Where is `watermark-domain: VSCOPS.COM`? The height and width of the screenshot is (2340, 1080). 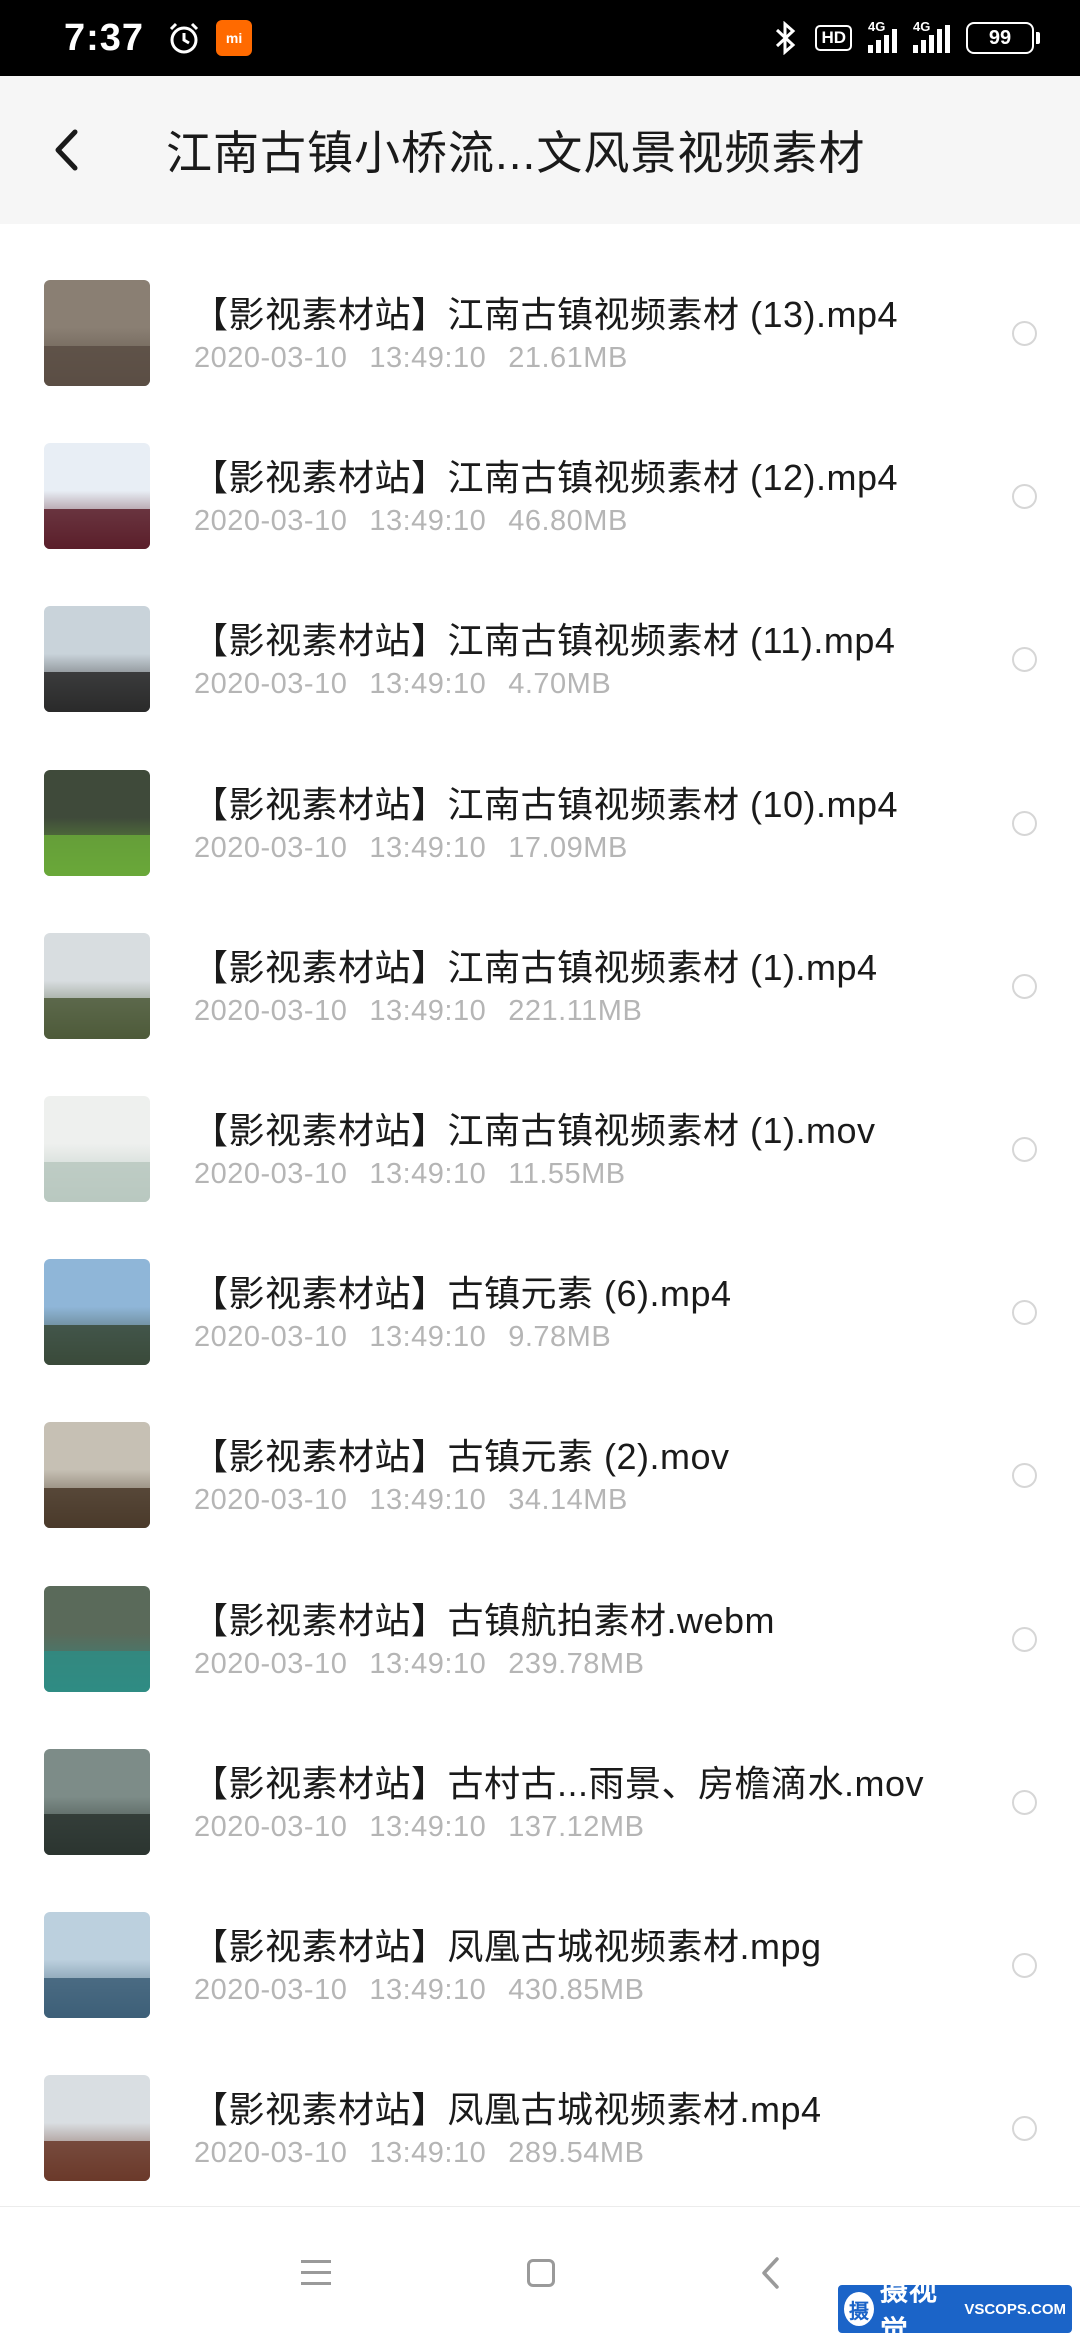
watermark-domain: VSCOPS.COM is located at coordinates (1015, 2309).